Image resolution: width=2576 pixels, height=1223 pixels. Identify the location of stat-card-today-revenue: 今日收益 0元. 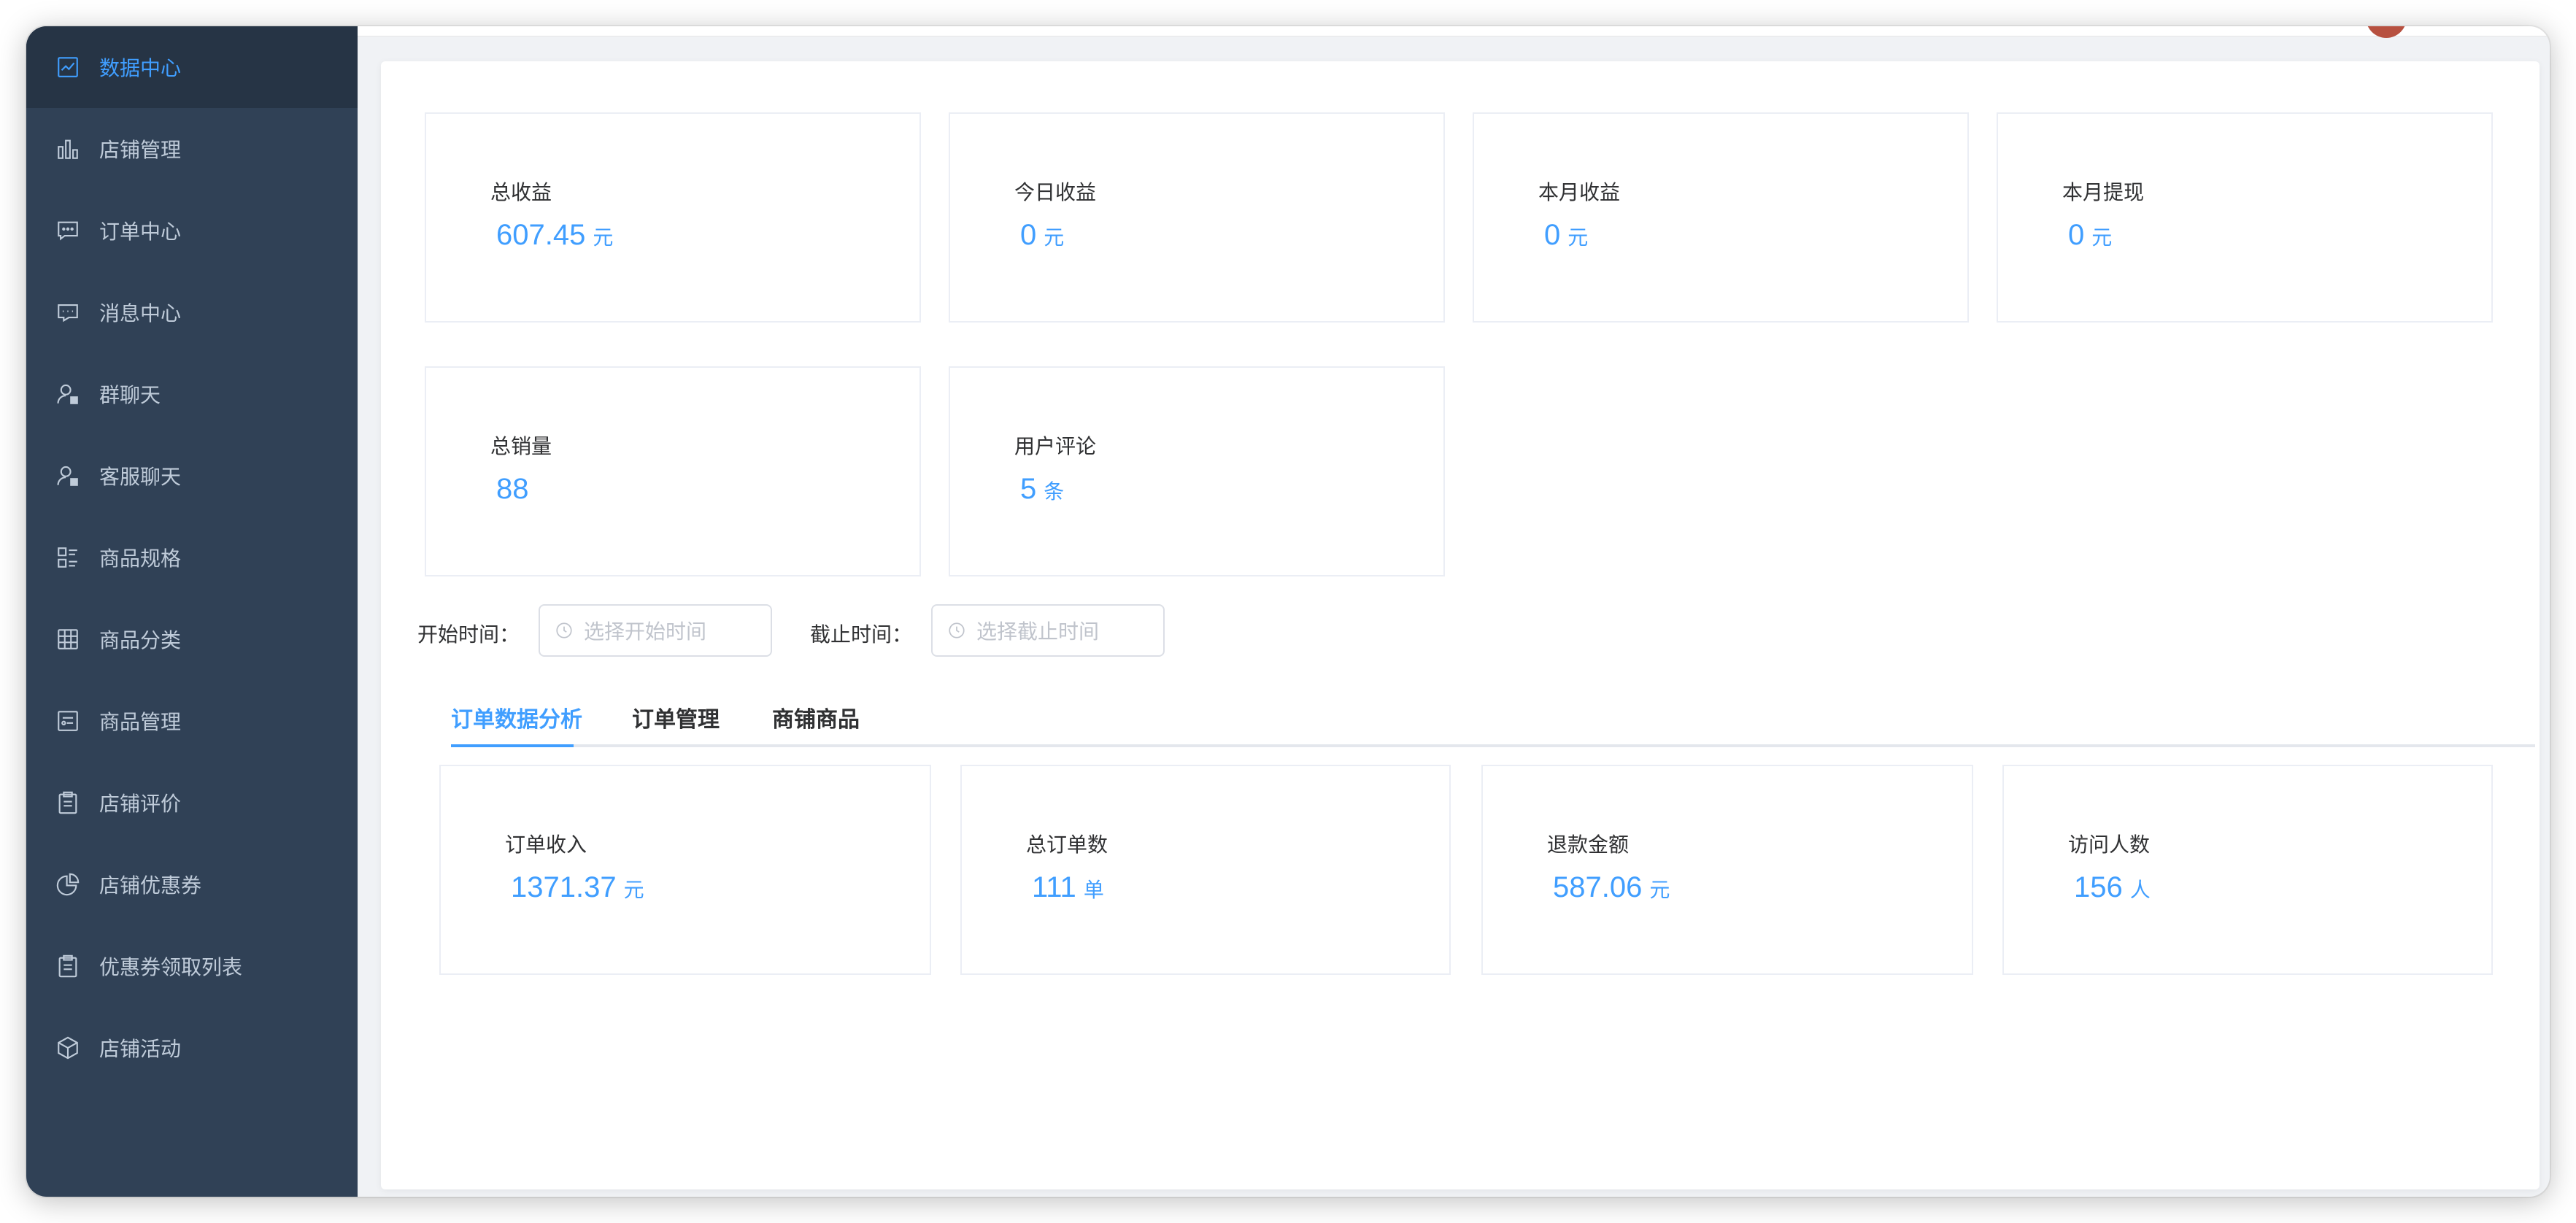
(1197, 217).